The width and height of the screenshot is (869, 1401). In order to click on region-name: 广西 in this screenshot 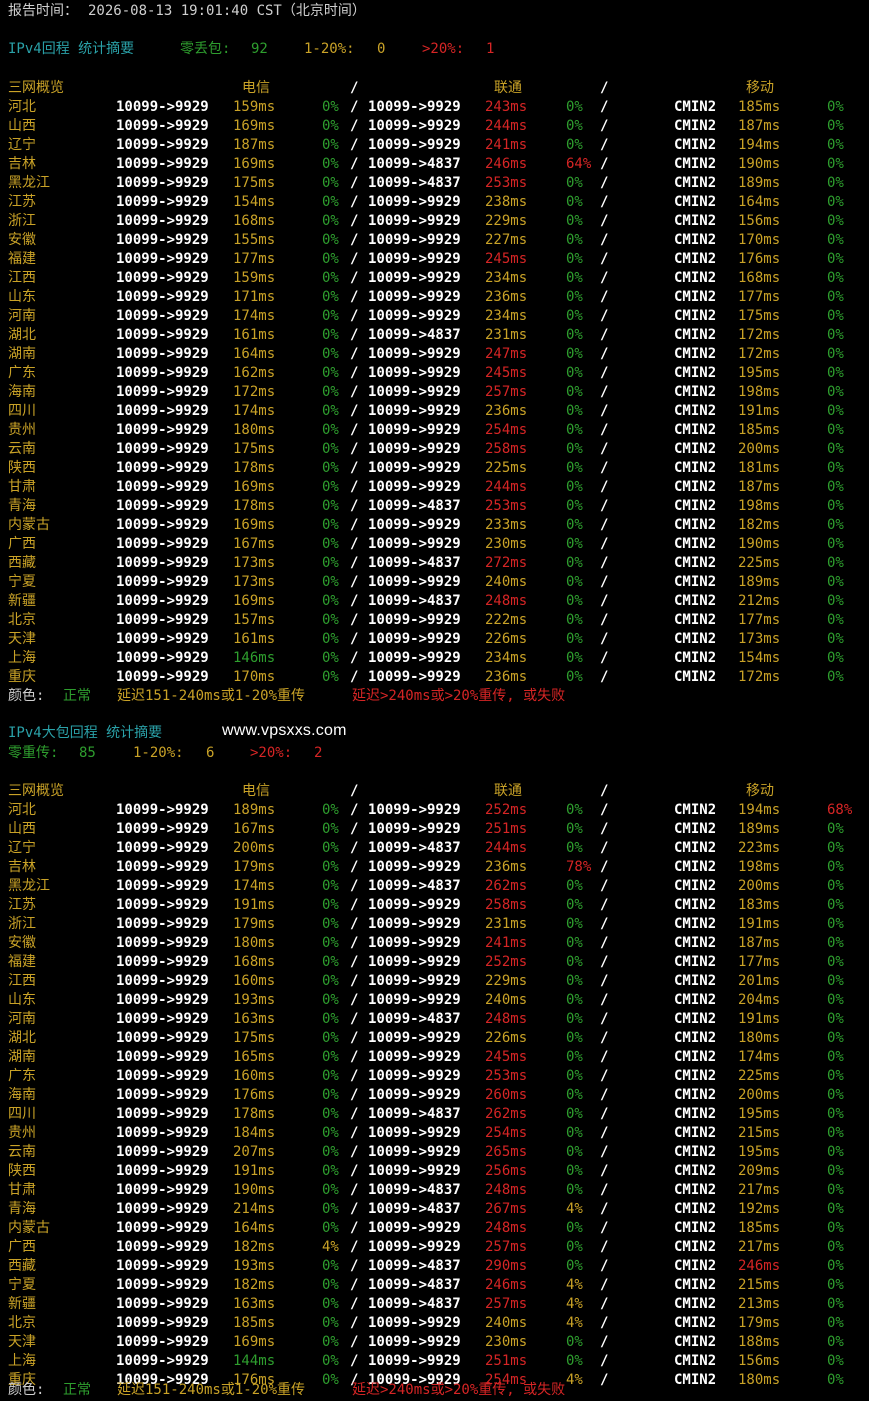, I will do `click(22, 1247)`.